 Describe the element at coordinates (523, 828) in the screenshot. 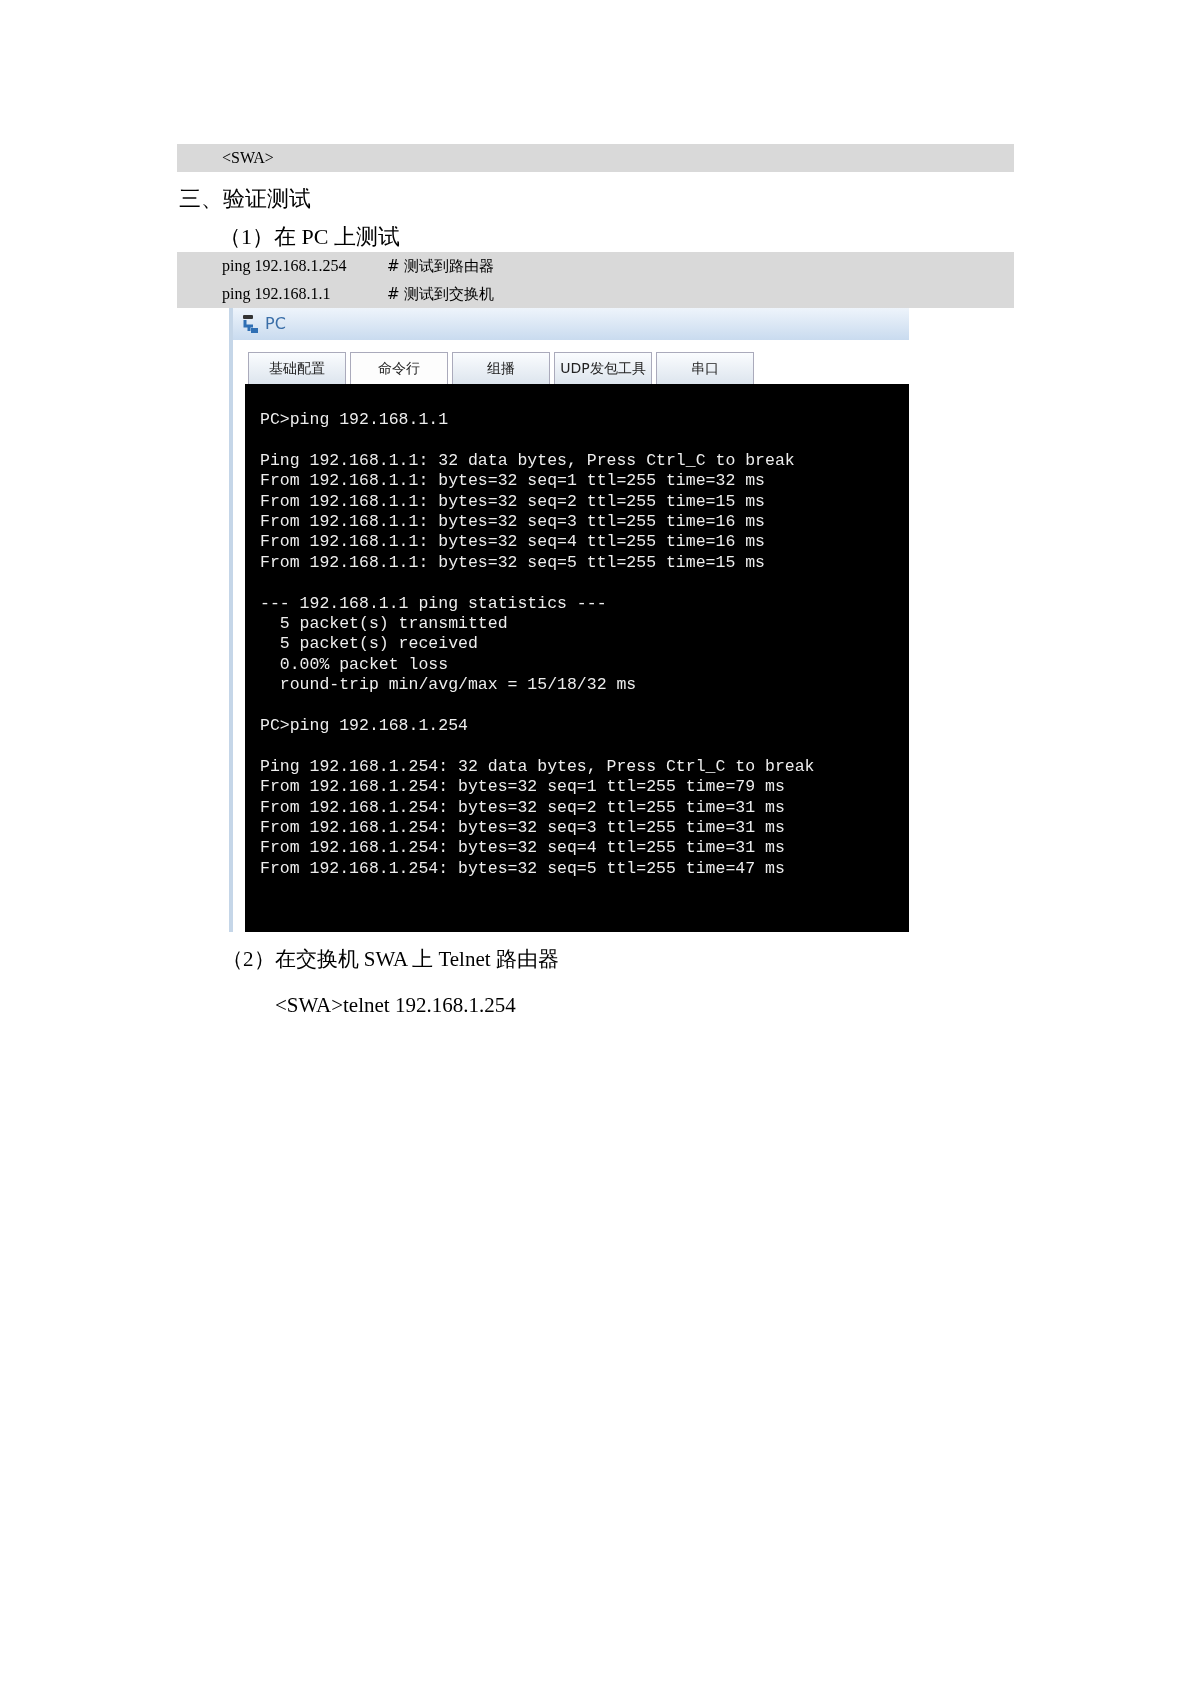

I see `terminal-line: From 192.168.1.254: bytes=32 seq=3 ttl=255 time=31 ms` at that location.